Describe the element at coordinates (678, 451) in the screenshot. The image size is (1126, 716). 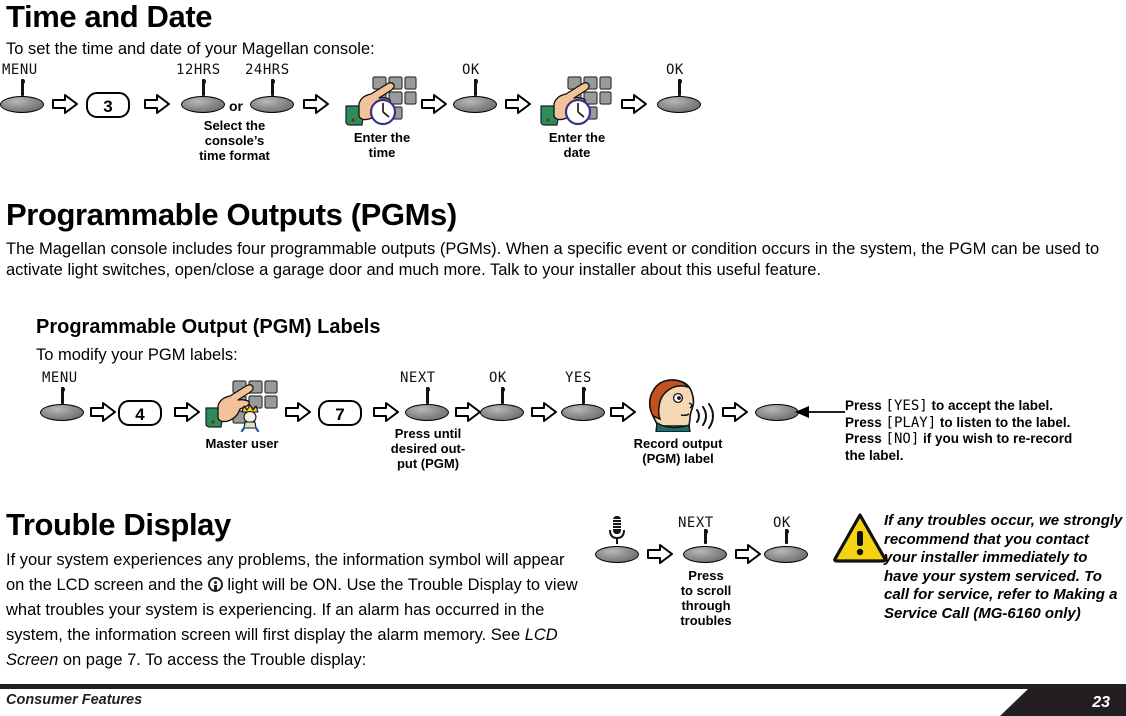
I see `record-output-caption: Record output (PGM) label` at that location.